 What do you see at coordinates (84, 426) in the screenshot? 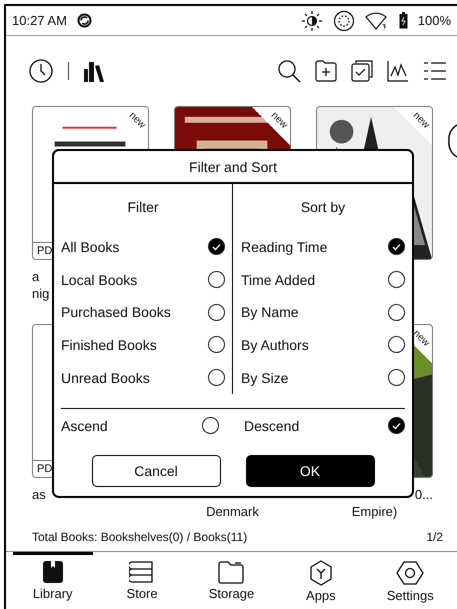
I see `order-label: Ascend` at bounding box center [84, 426].